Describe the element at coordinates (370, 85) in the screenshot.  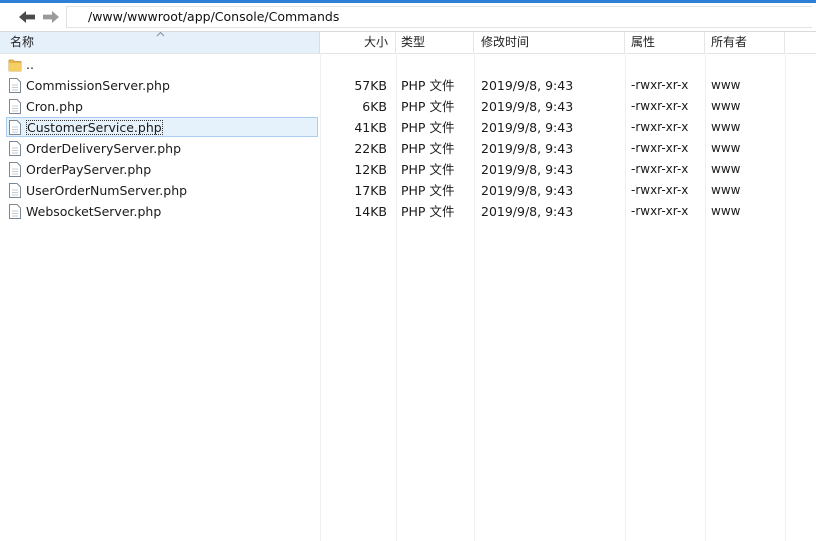
I see `file-size: 57KB` at that location.